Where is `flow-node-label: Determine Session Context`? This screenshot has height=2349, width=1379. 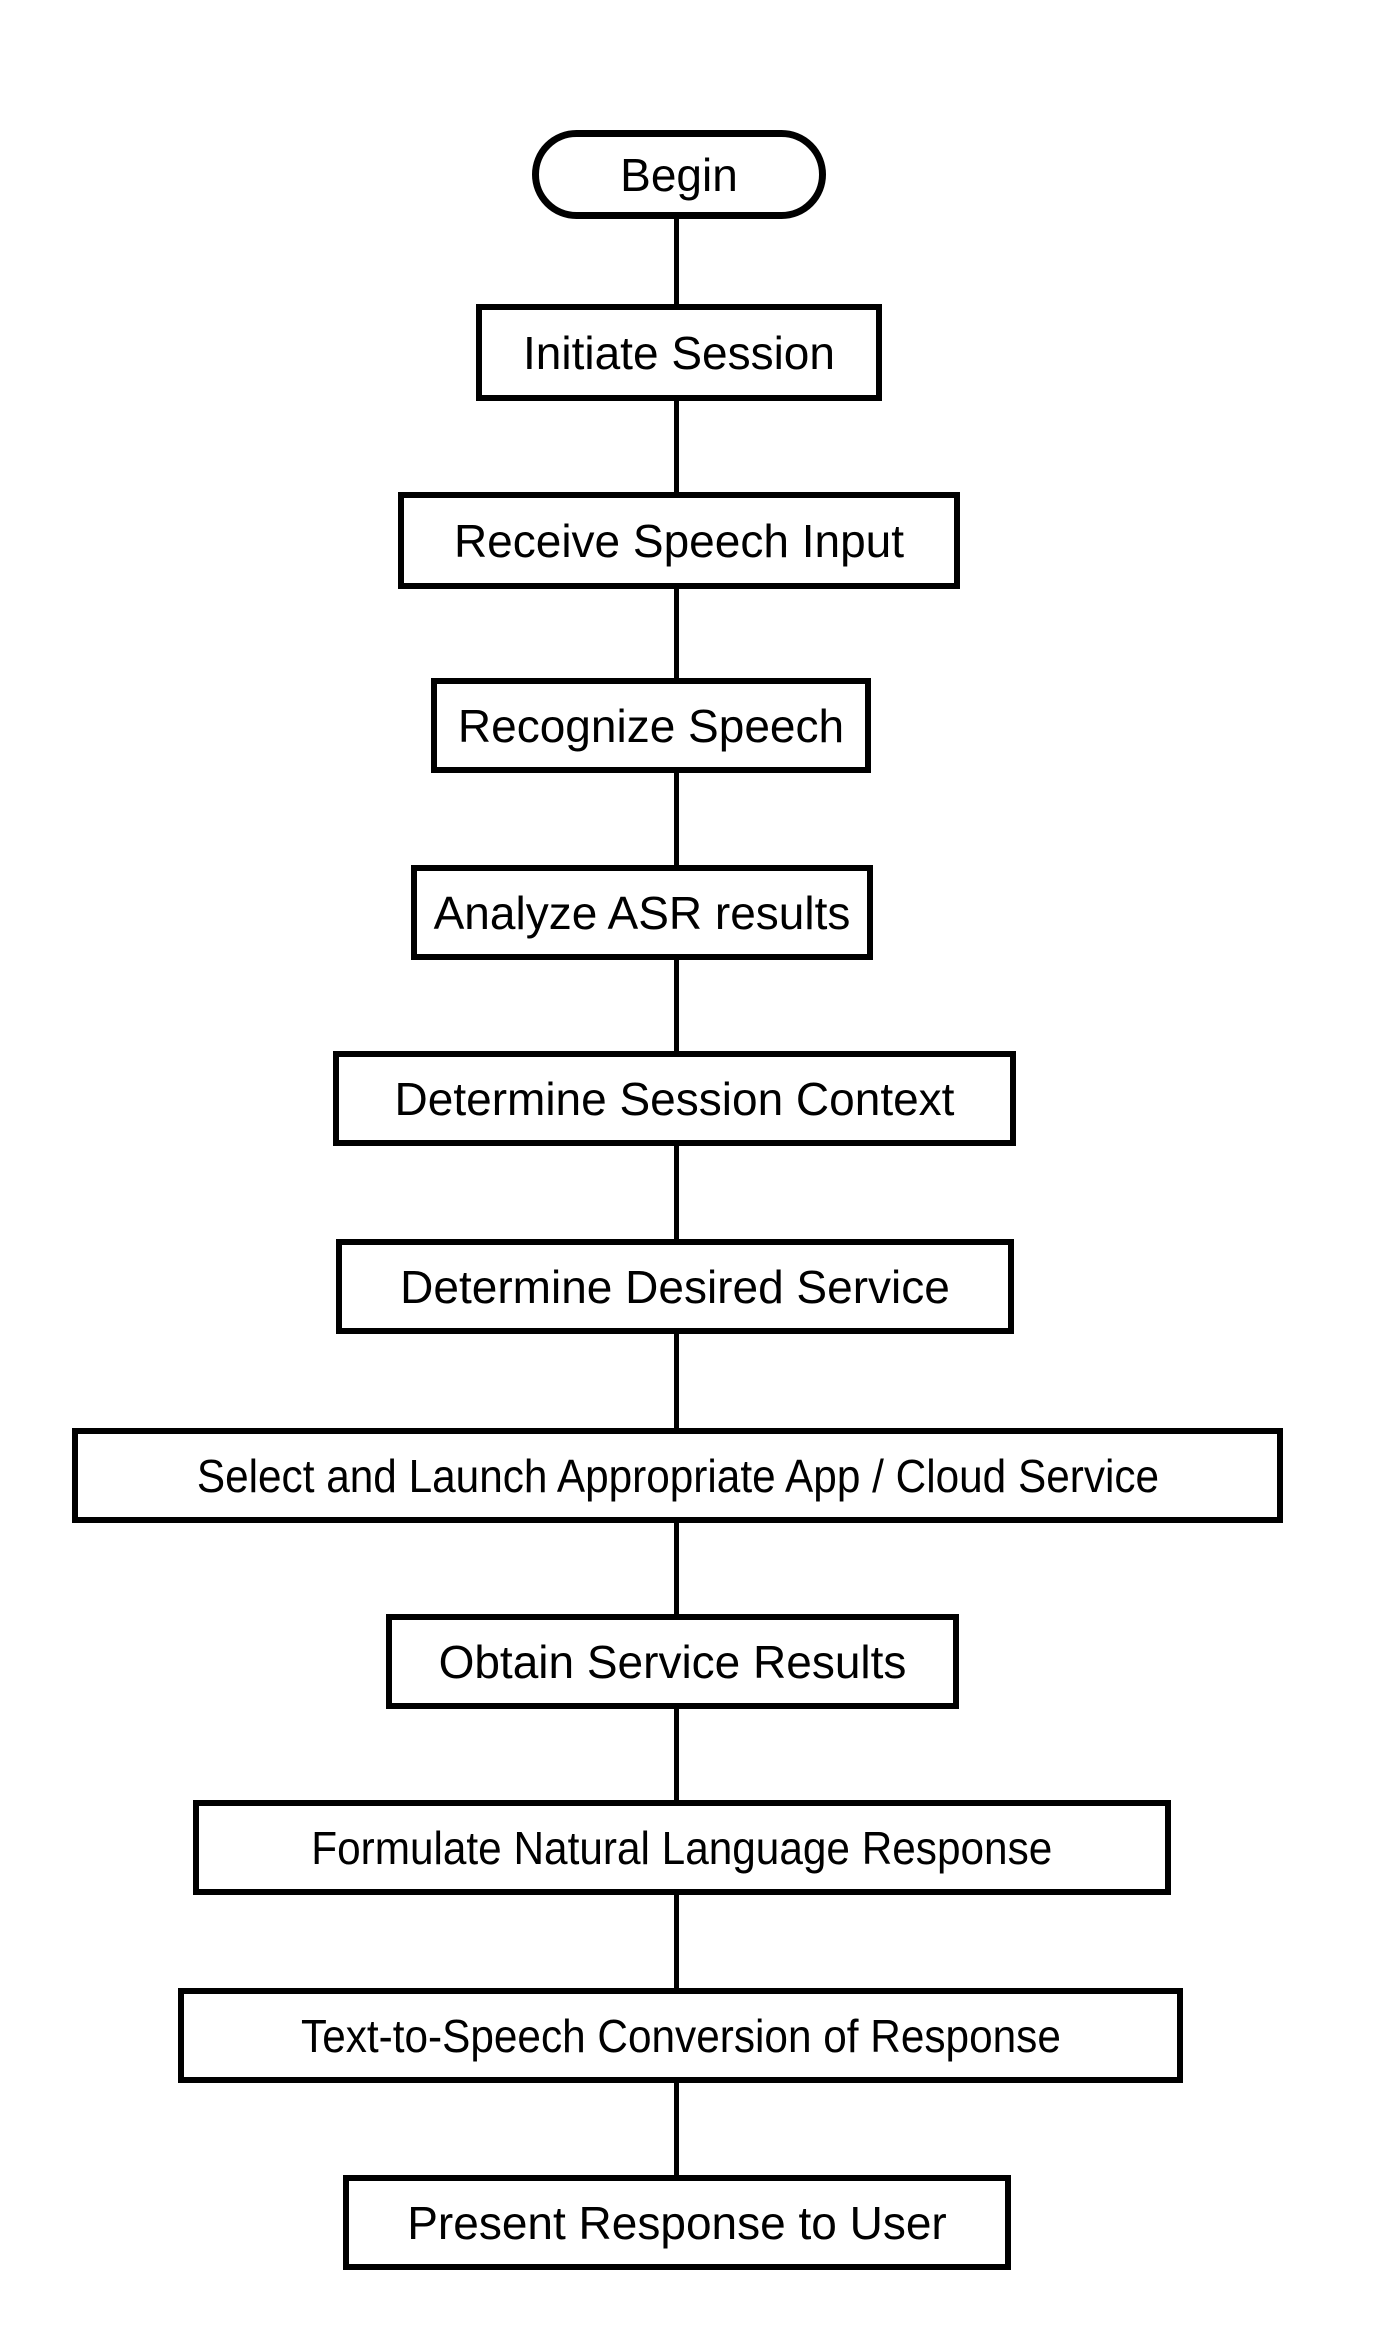
flow-node-label: Determine Session Context is located at coordinates (674, 1098).